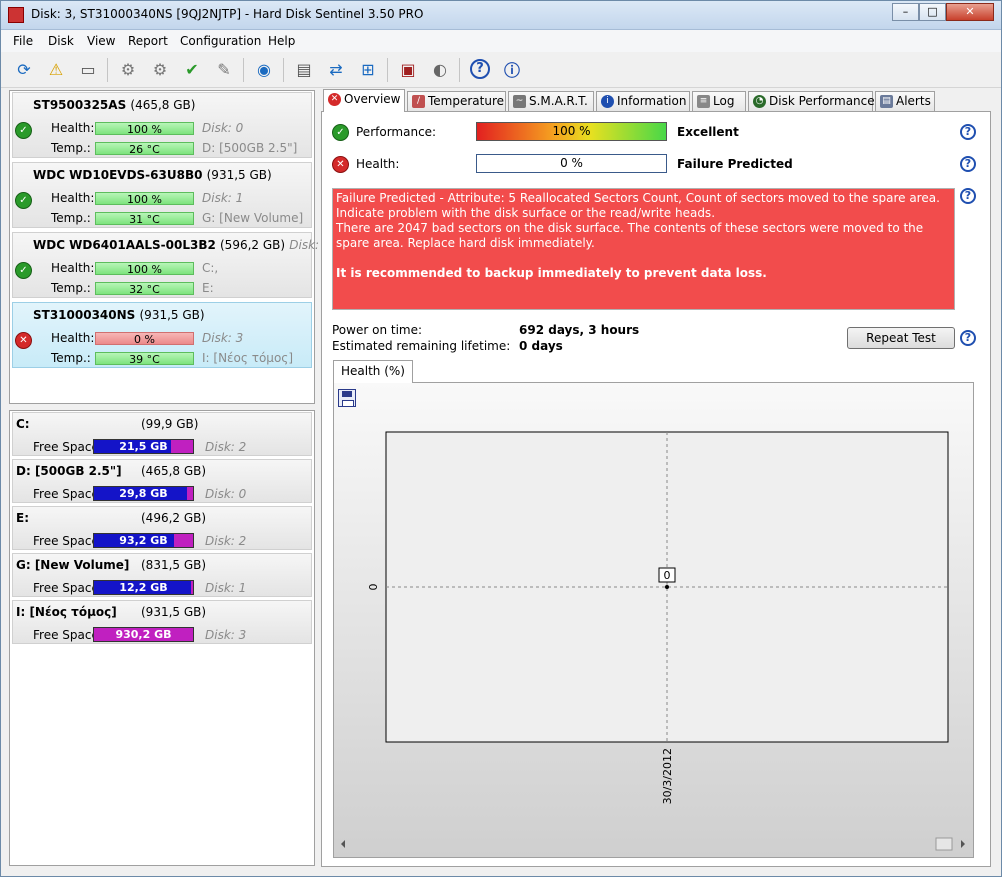  I want to click on disk-test-icon: ⚙, so click(128, 69).